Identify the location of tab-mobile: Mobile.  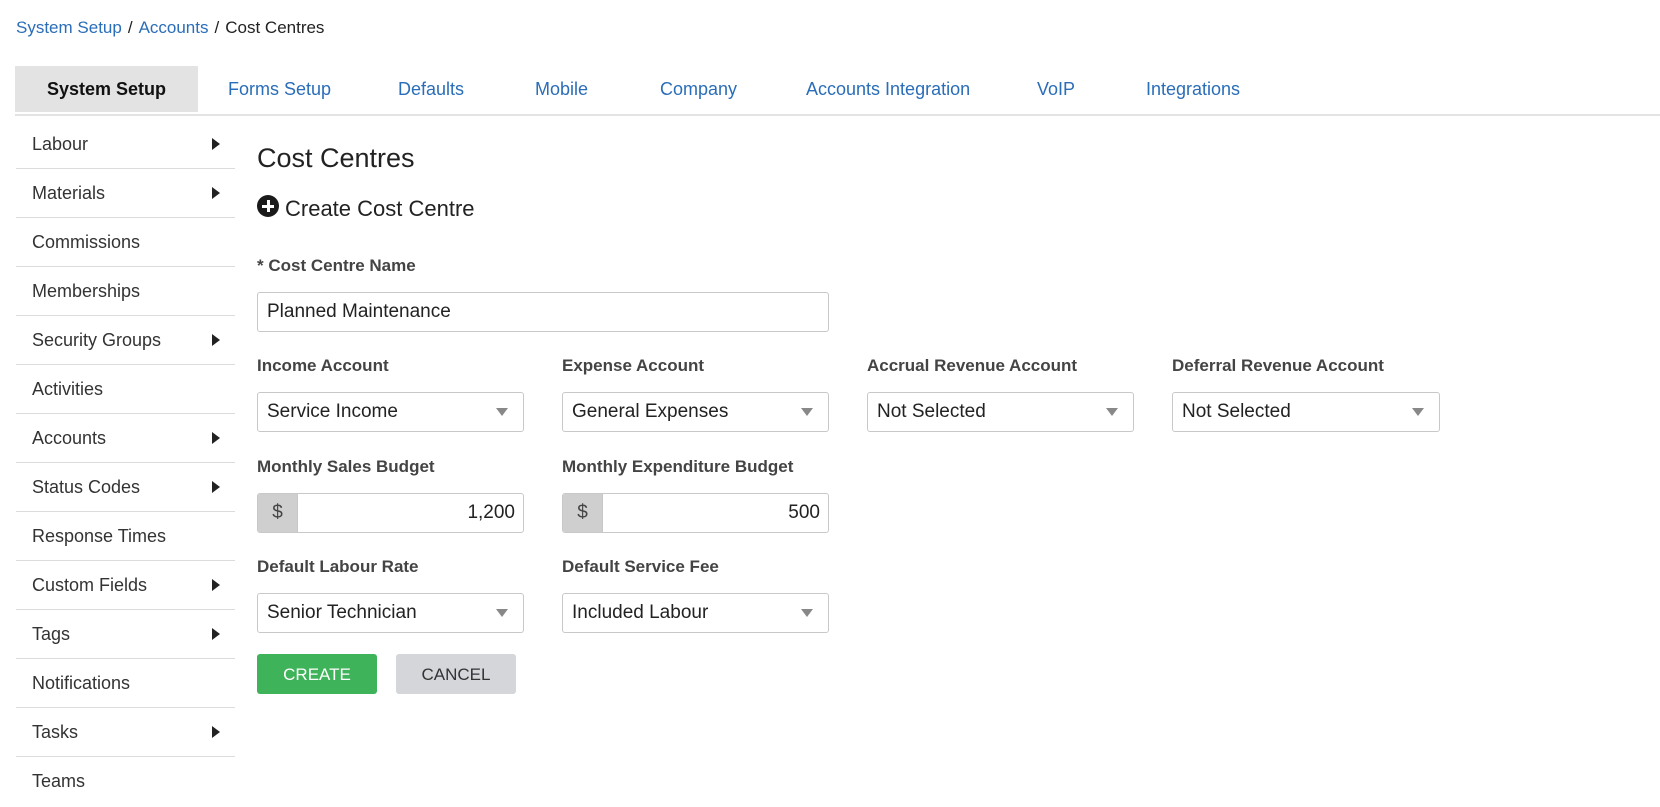
(561, 89).